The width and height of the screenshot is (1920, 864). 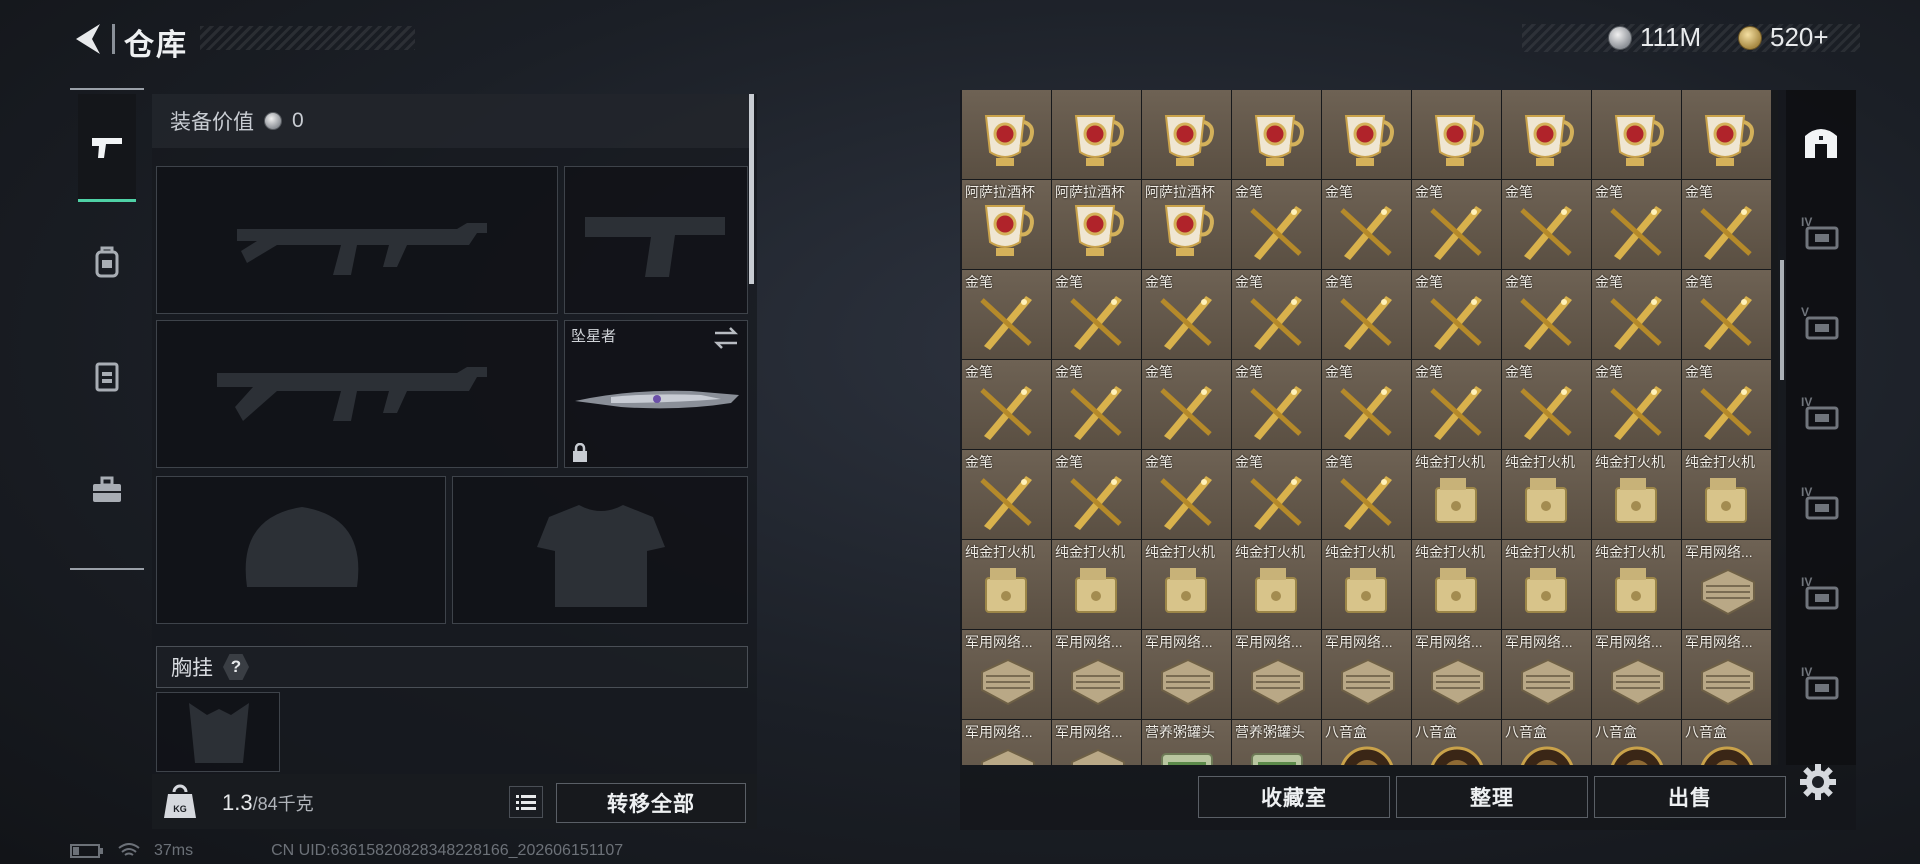 What do you see at coordinates (107, 262) in the screenshot?
I see `tab-helmet-armor` at bounding box center [107, 262].